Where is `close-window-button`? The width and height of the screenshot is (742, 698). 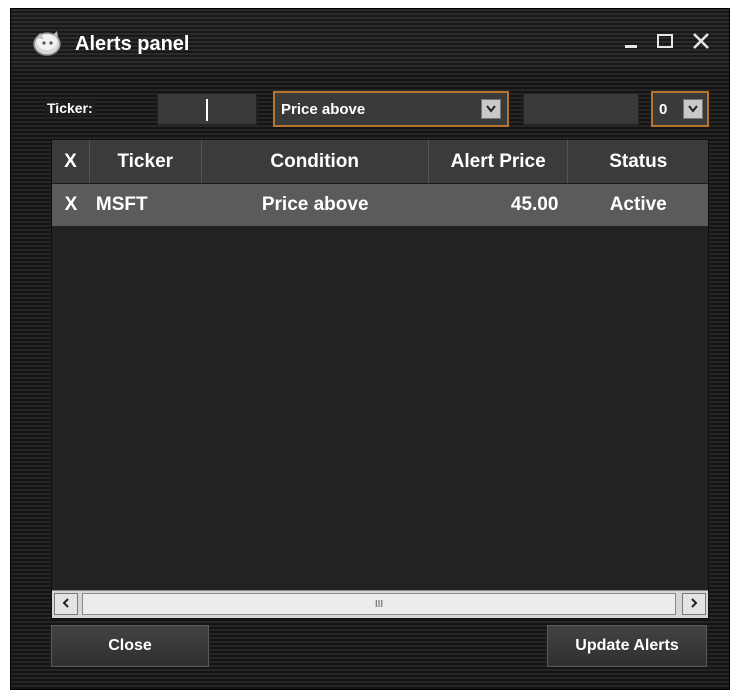 close-window-button is located at coordinates (701, 43).